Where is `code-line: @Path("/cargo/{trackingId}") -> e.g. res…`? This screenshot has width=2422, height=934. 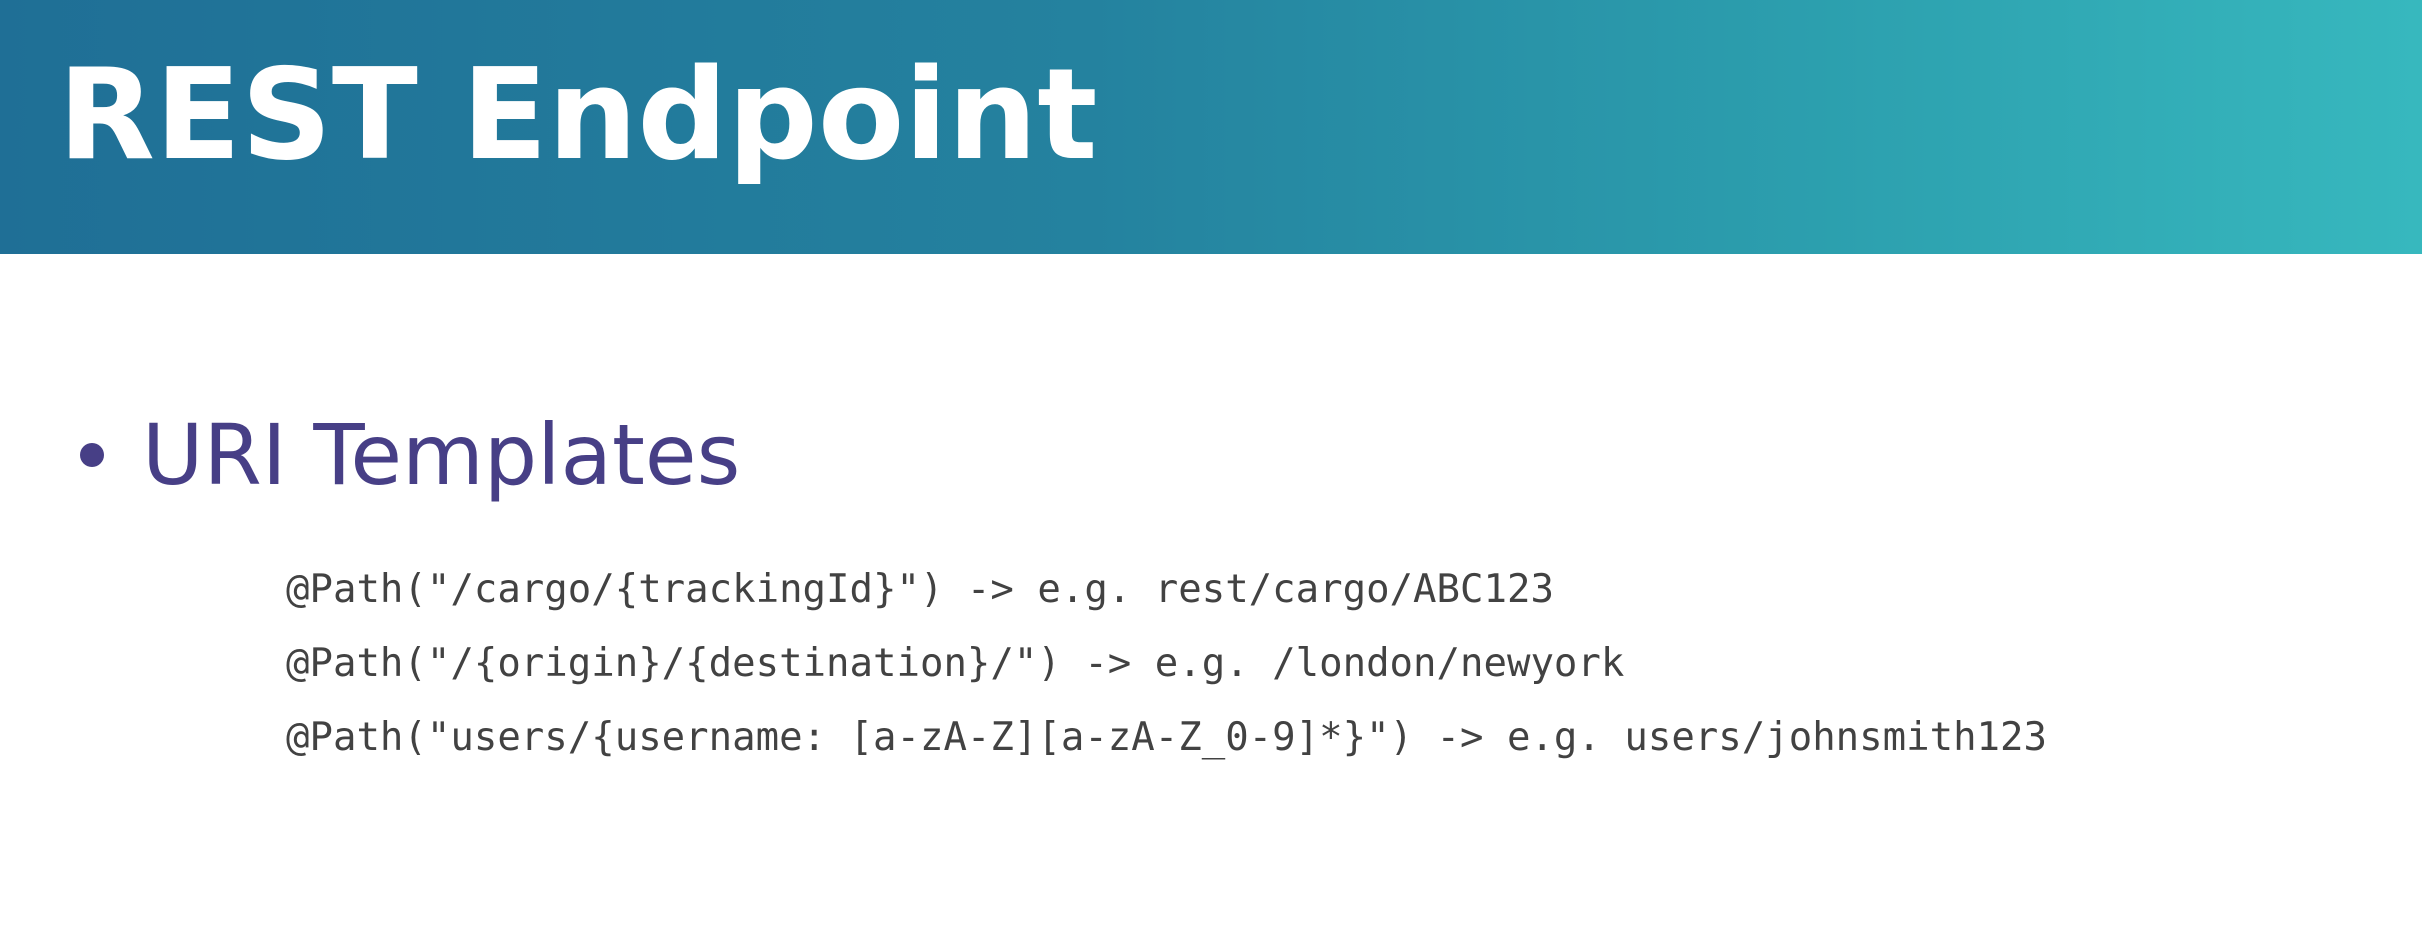 code-line: @Path("/cargo/{trackingId}") -> e.g. res… is located at coordinates (920, 589).